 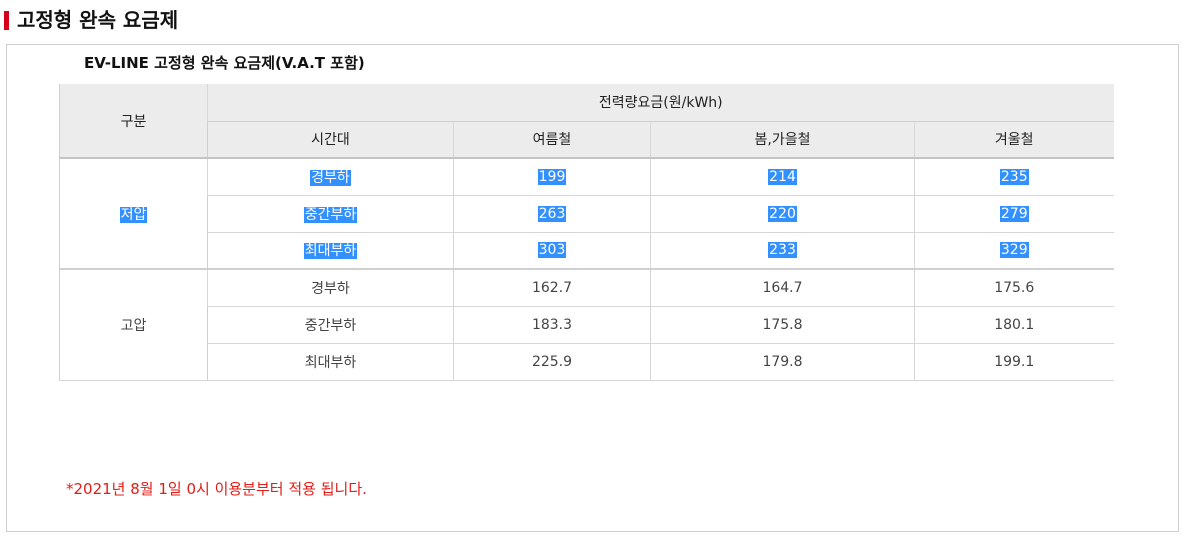 What do you see at coordinates (330, 140) in the screenshot?
I see `header-time-slot: 시간대` at bounding box center [330, 140].